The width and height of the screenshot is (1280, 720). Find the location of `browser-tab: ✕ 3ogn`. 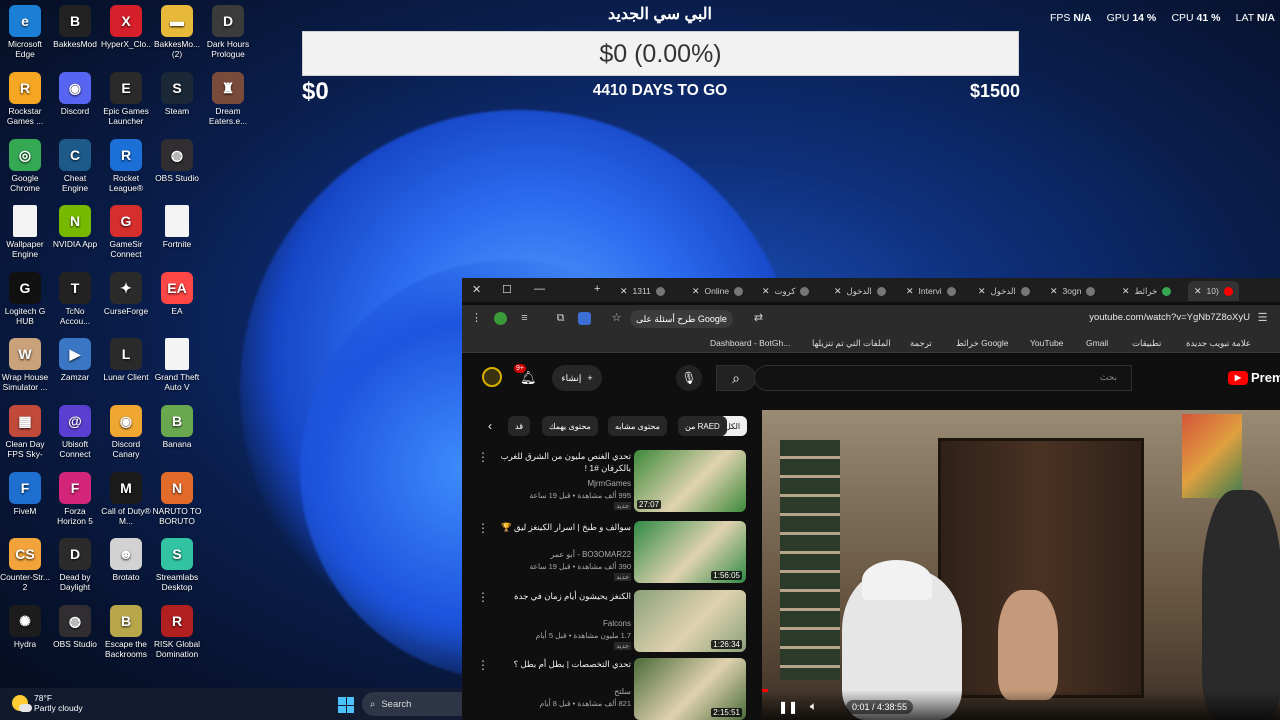

browser-tab: ✕ 3ogn is located at coordinates (1073, 291).